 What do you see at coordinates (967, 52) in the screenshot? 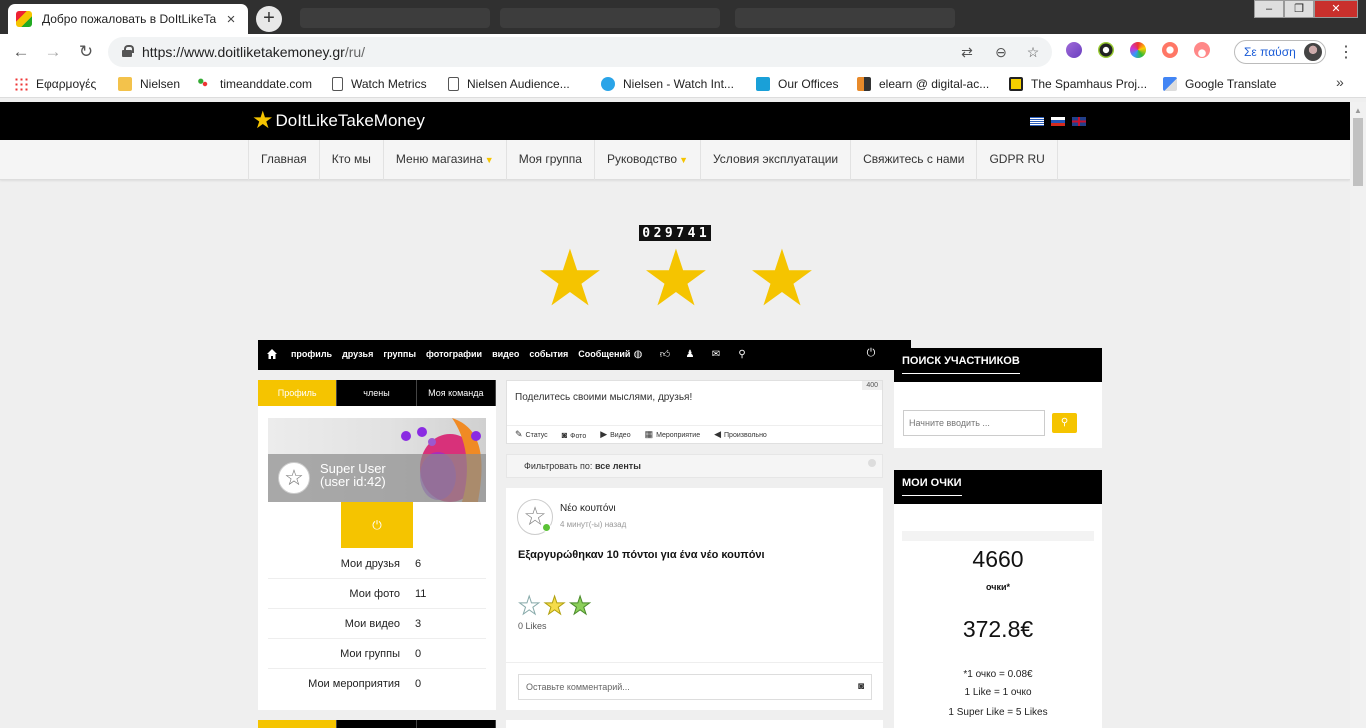
I see `translate-page-icon: ⇄` at bounding box center [967, 52].